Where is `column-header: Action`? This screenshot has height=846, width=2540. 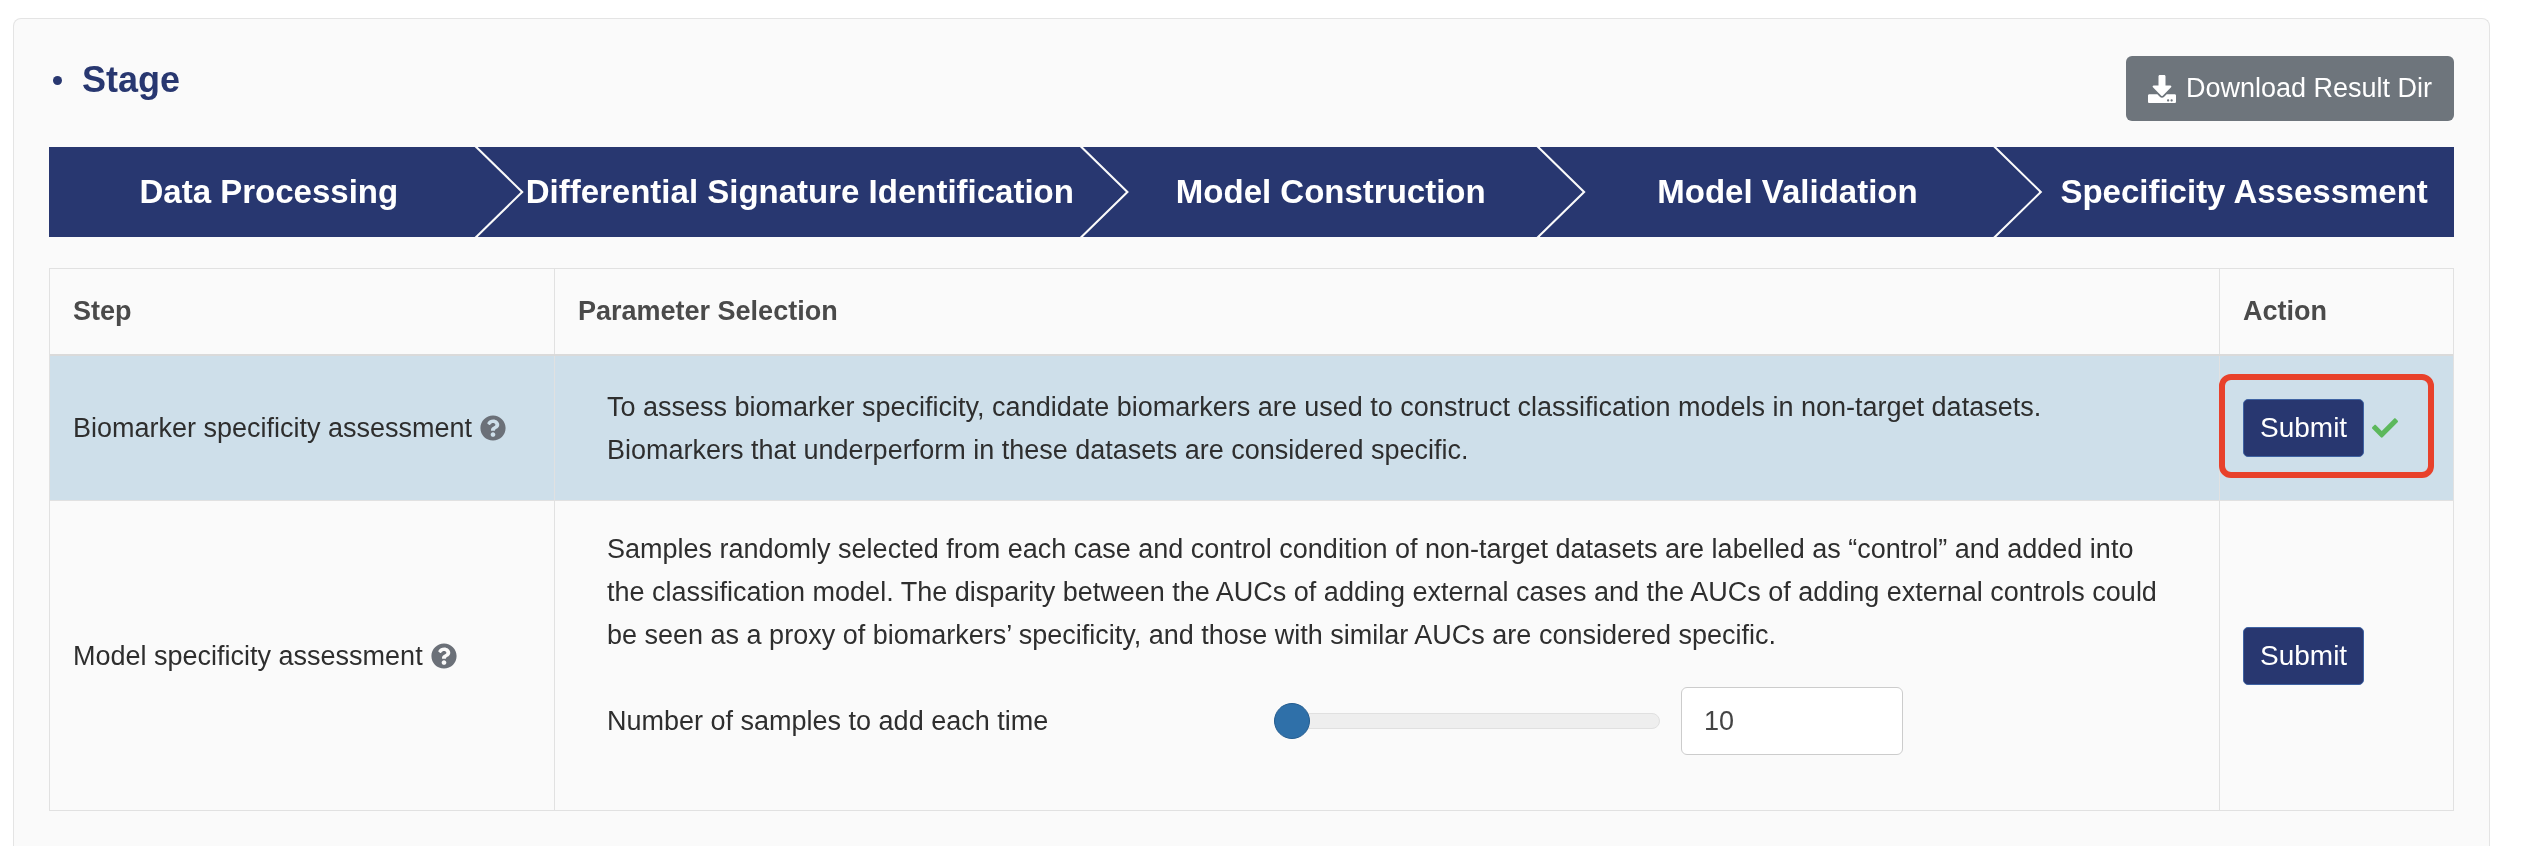 column-header: Action is located at coordinates (2336, 311).